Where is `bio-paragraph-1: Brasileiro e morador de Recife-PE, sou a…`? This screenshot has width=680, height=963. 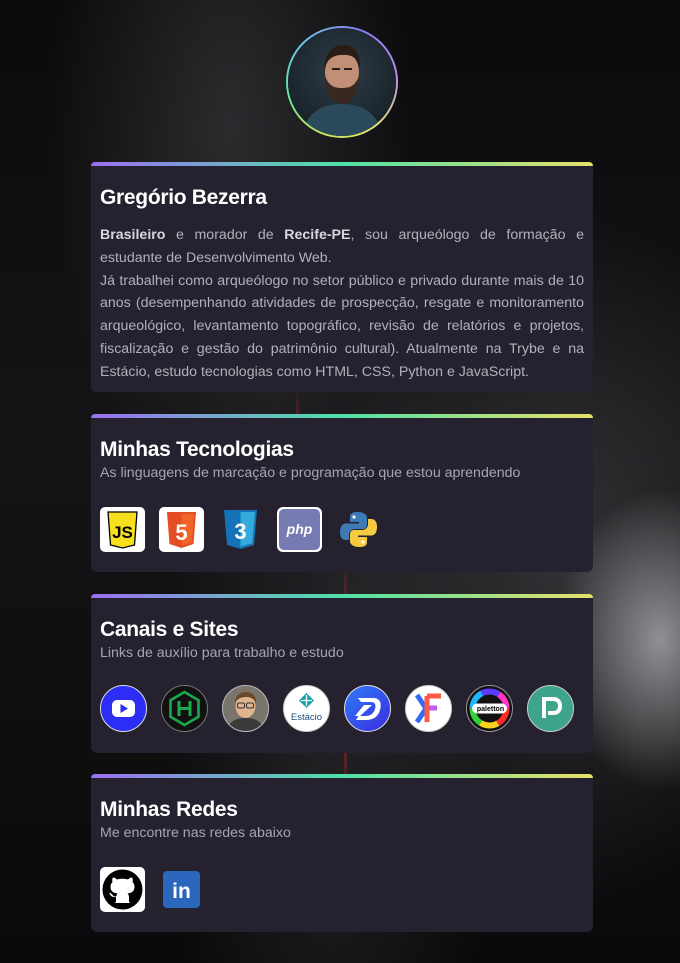
bio-paragraph-1: Brasileiro e morador de Recife-PE, sou a… is located at coordinates (342, 247).